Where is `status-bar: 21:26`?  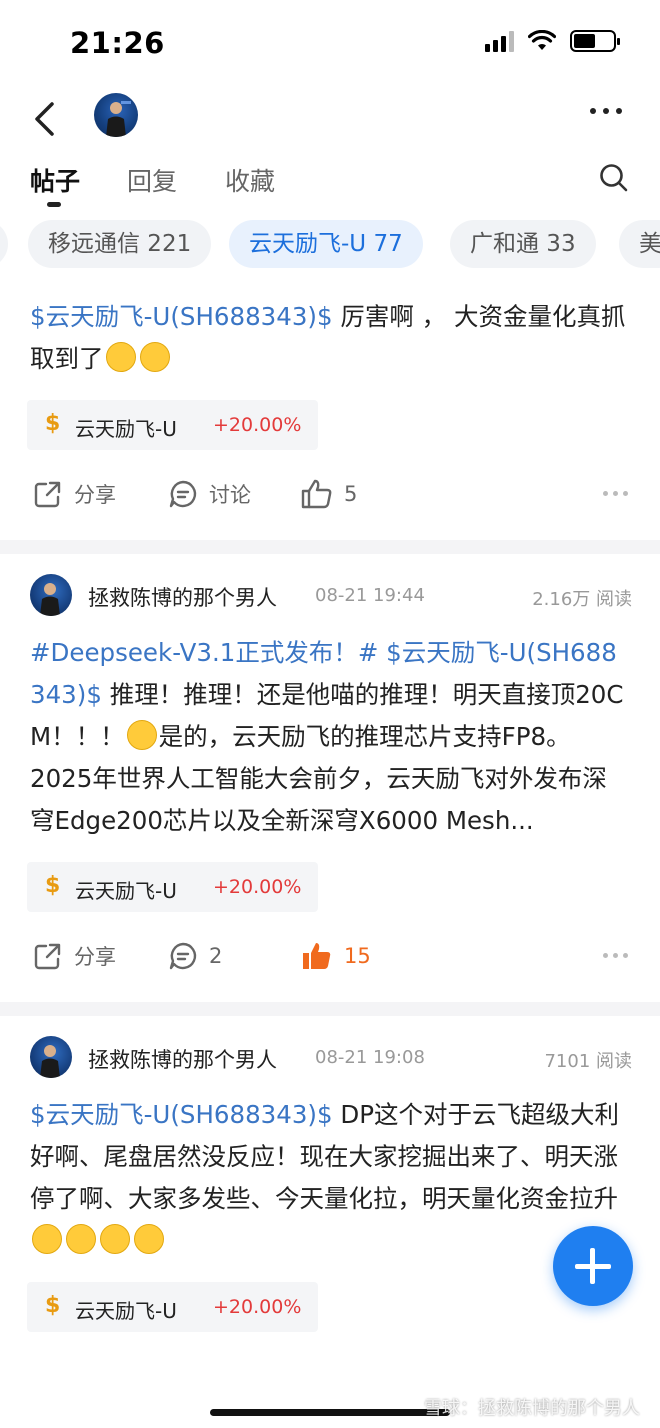
status-bar: 21:26 is located at coordinates (330, 44).